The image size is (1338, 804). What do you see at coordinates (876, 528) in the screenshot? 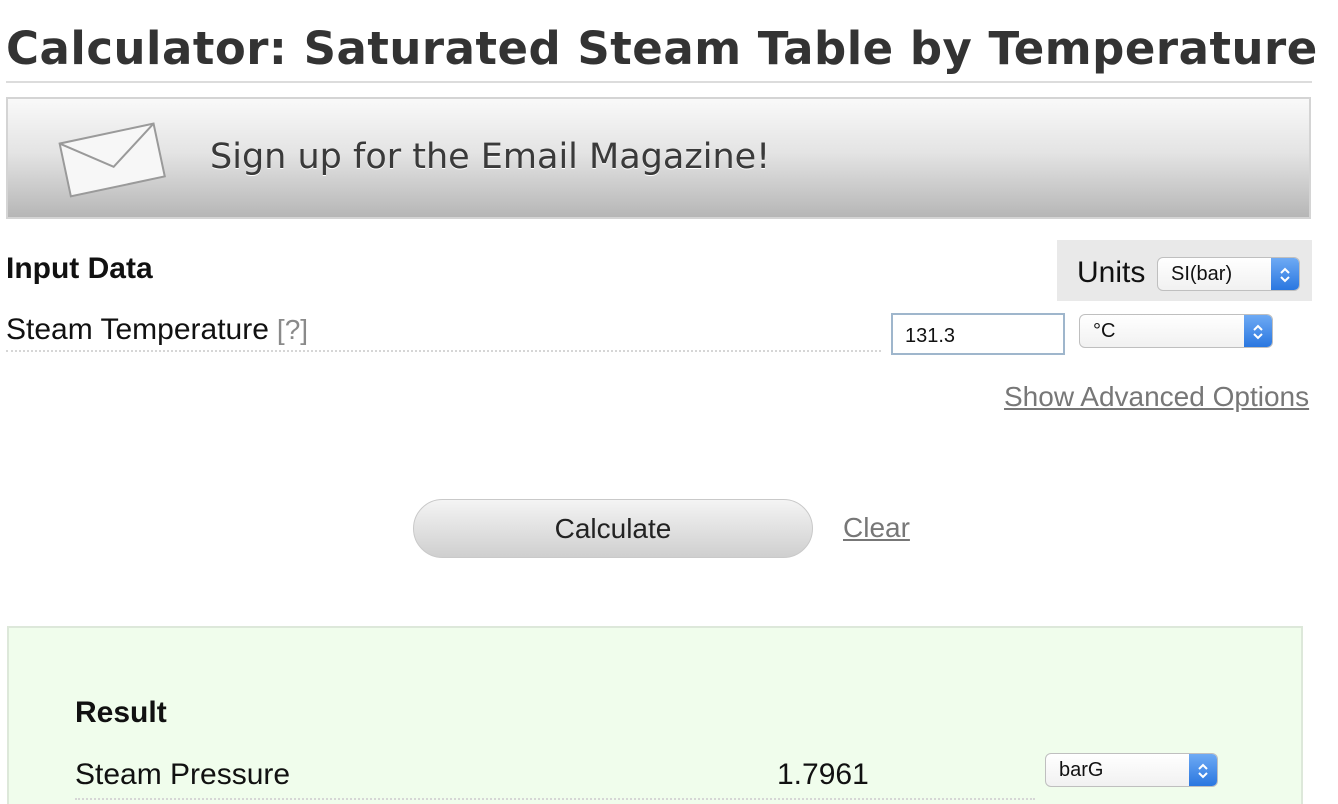
I see `clear-link: Clear` at bounding box center [876, 528].